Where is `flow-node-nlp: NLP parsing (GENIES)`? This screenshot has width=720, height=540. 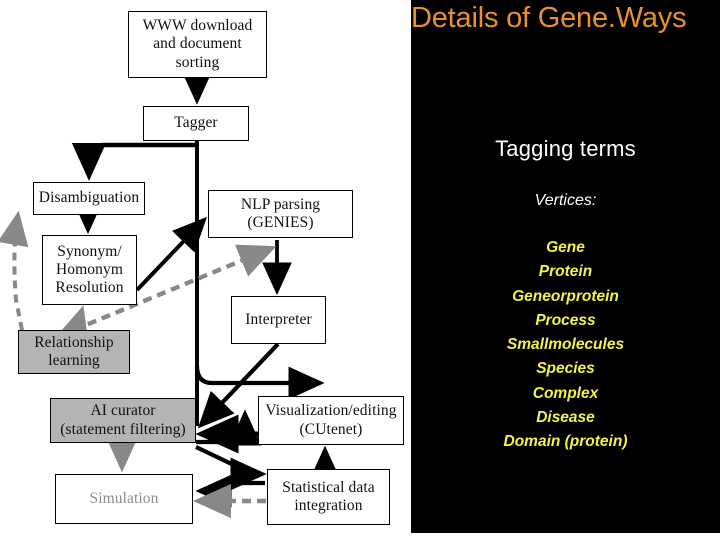
flow-node-nlp: NLP parsing (GENIES) is located at coordinates (280, 214).